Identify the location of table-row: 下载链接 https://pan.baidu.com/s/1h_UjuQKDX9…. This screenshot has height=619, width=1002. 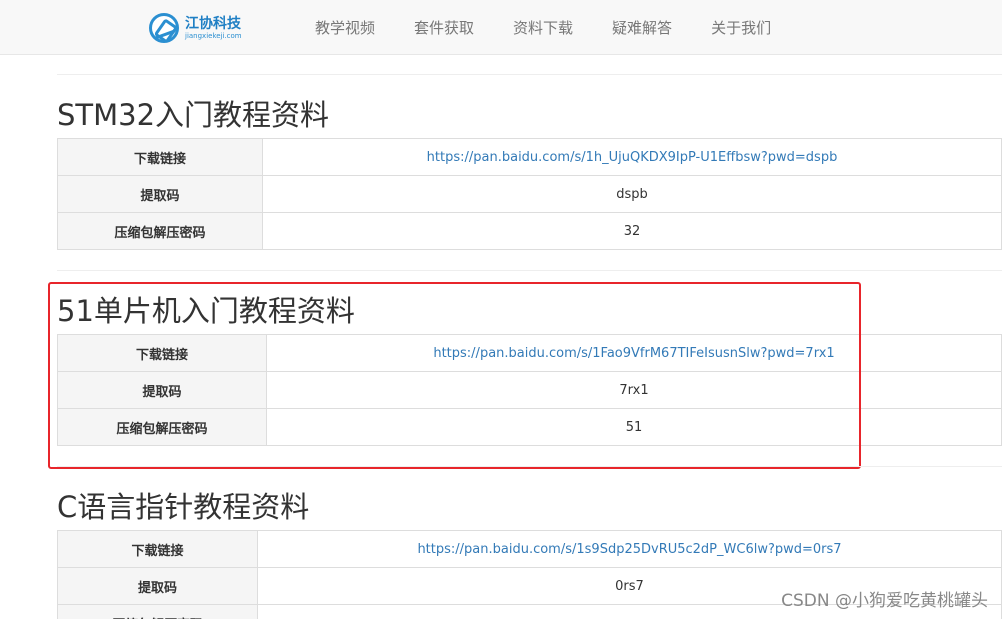
(529, 157).